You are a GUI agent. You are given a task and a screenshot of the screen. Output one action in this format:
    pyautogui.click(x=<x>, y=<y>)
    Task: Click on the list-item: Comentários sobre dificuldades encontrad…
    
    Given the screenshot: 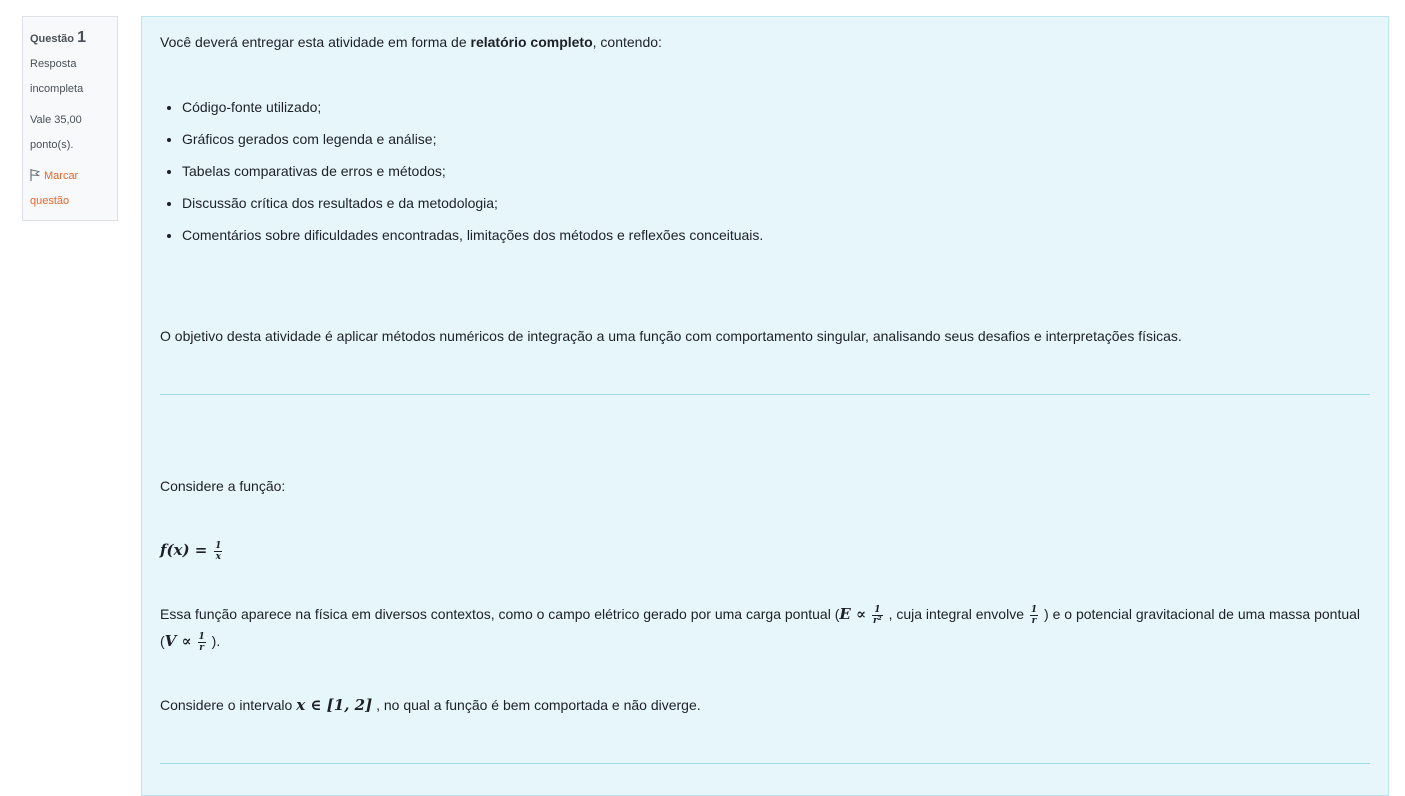 What is the action you would take?
    pyautogui.click(x=472, y=235)
    